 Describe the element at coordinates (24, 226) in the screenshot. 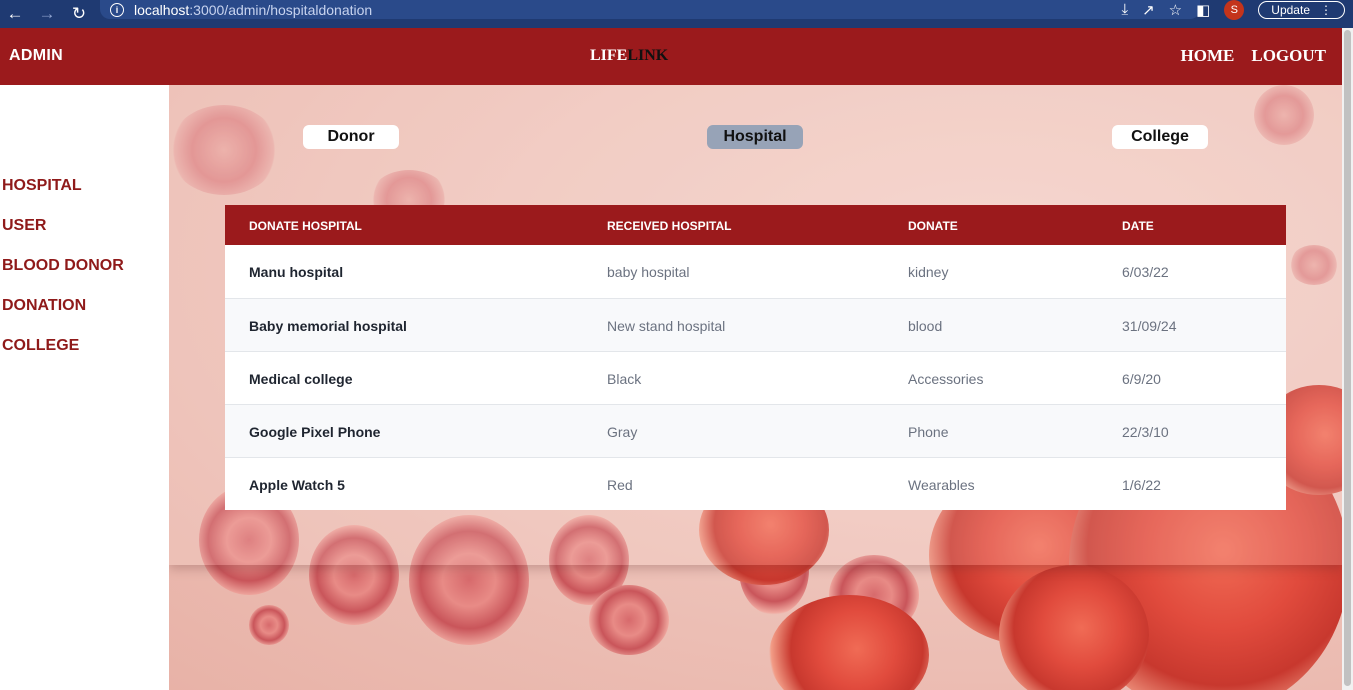

I see `sidebar-item-user: USER` at that location.